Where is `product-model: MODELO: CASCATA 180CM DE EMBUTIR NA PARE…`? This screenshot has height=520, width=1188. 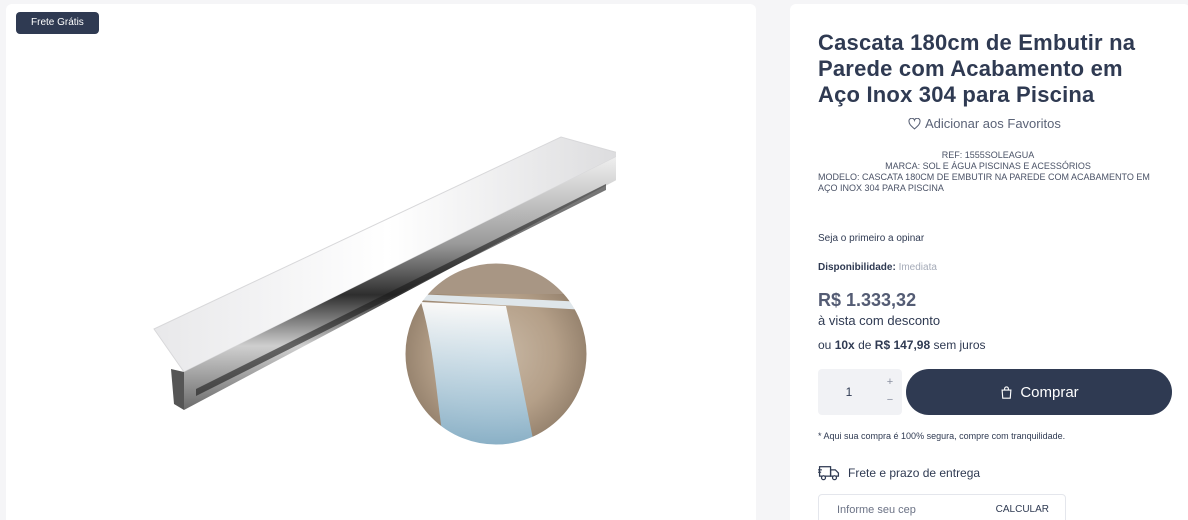
product-model: MODELO: CASCATA 180CM DE EMBUTIR NA PARE… is located at coordinates (984, 182).